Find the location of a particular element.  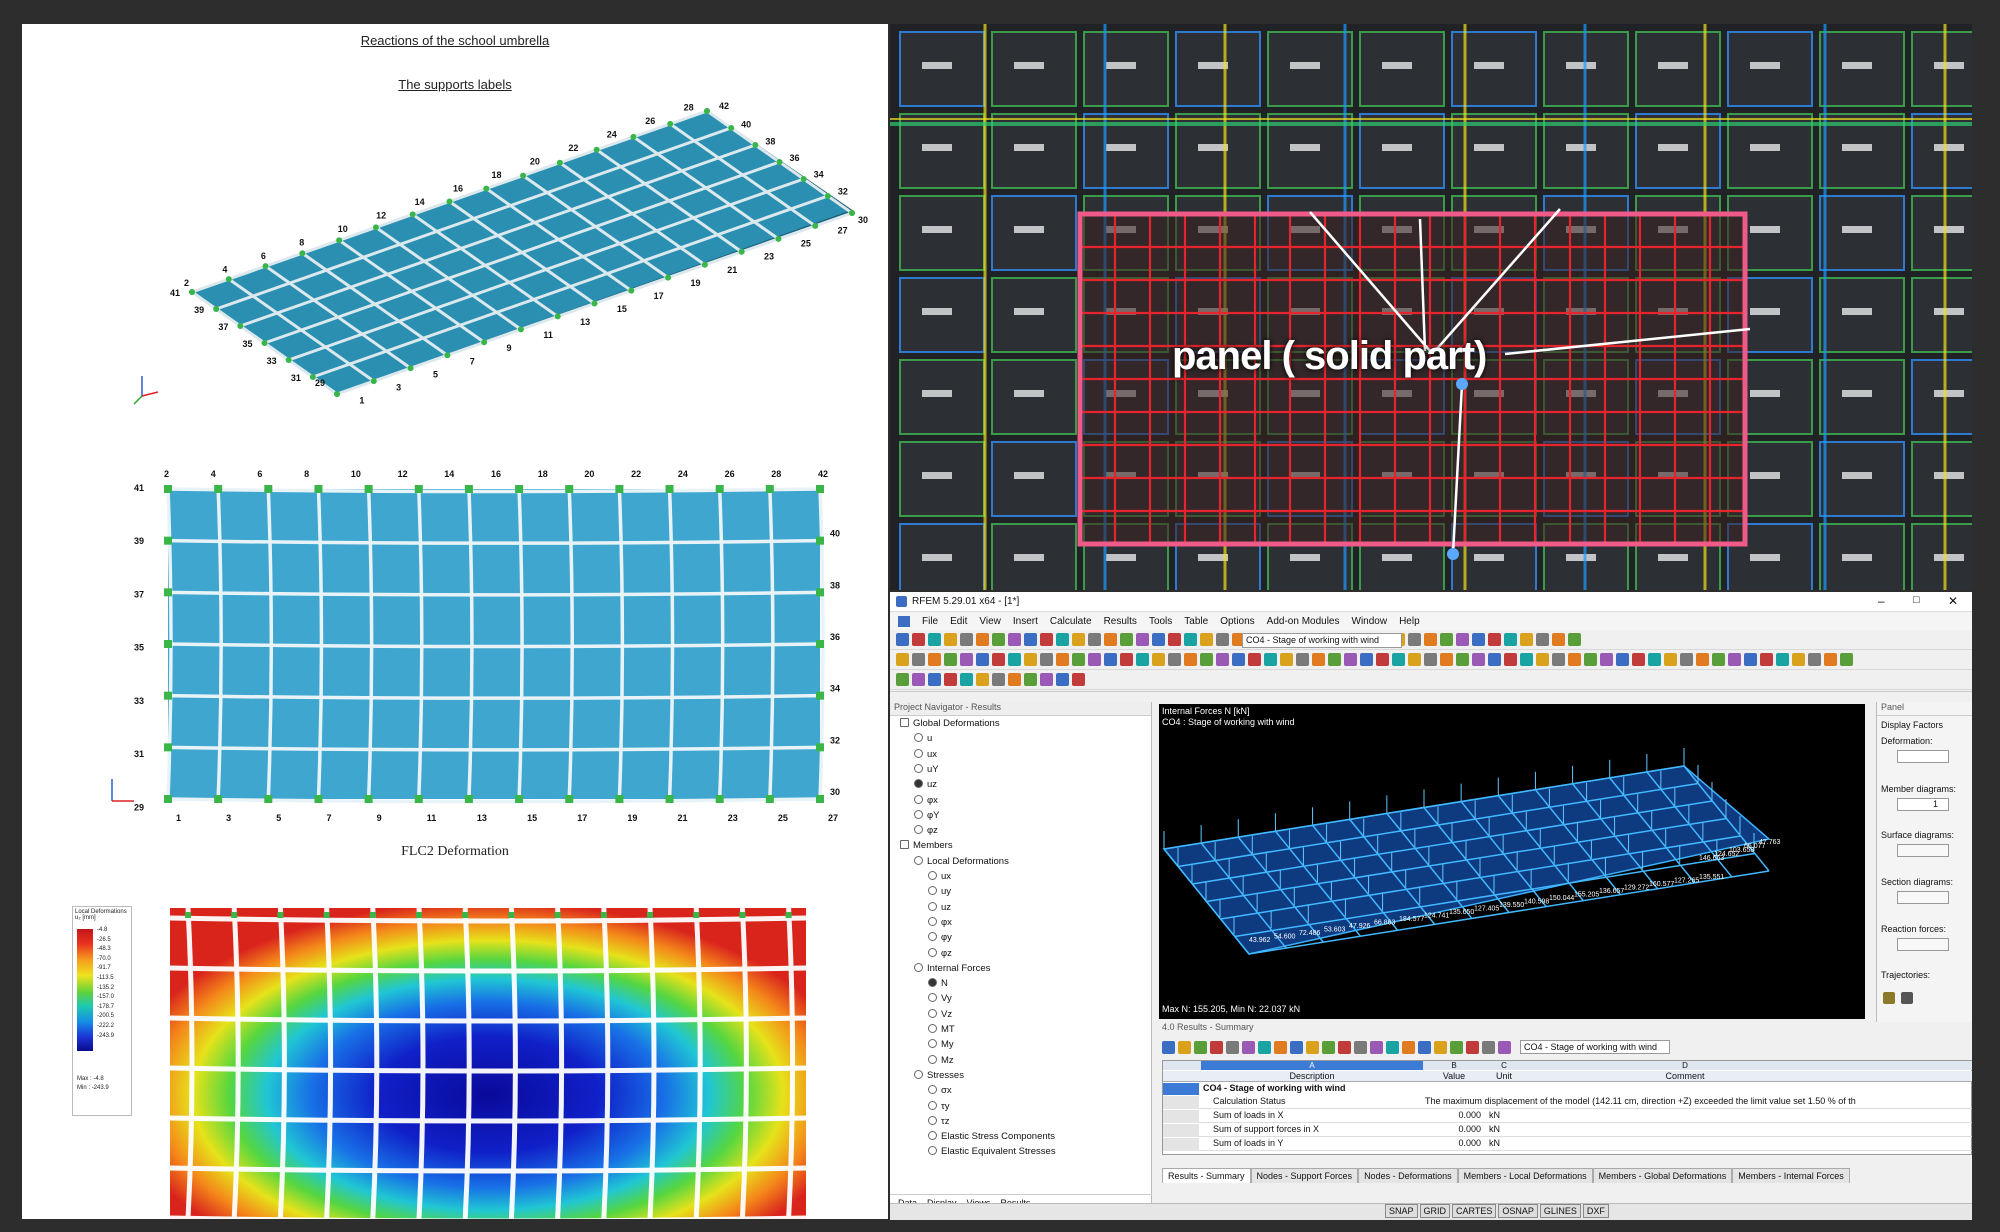

navigator-item: MT is located at coordinates (941, 1029).